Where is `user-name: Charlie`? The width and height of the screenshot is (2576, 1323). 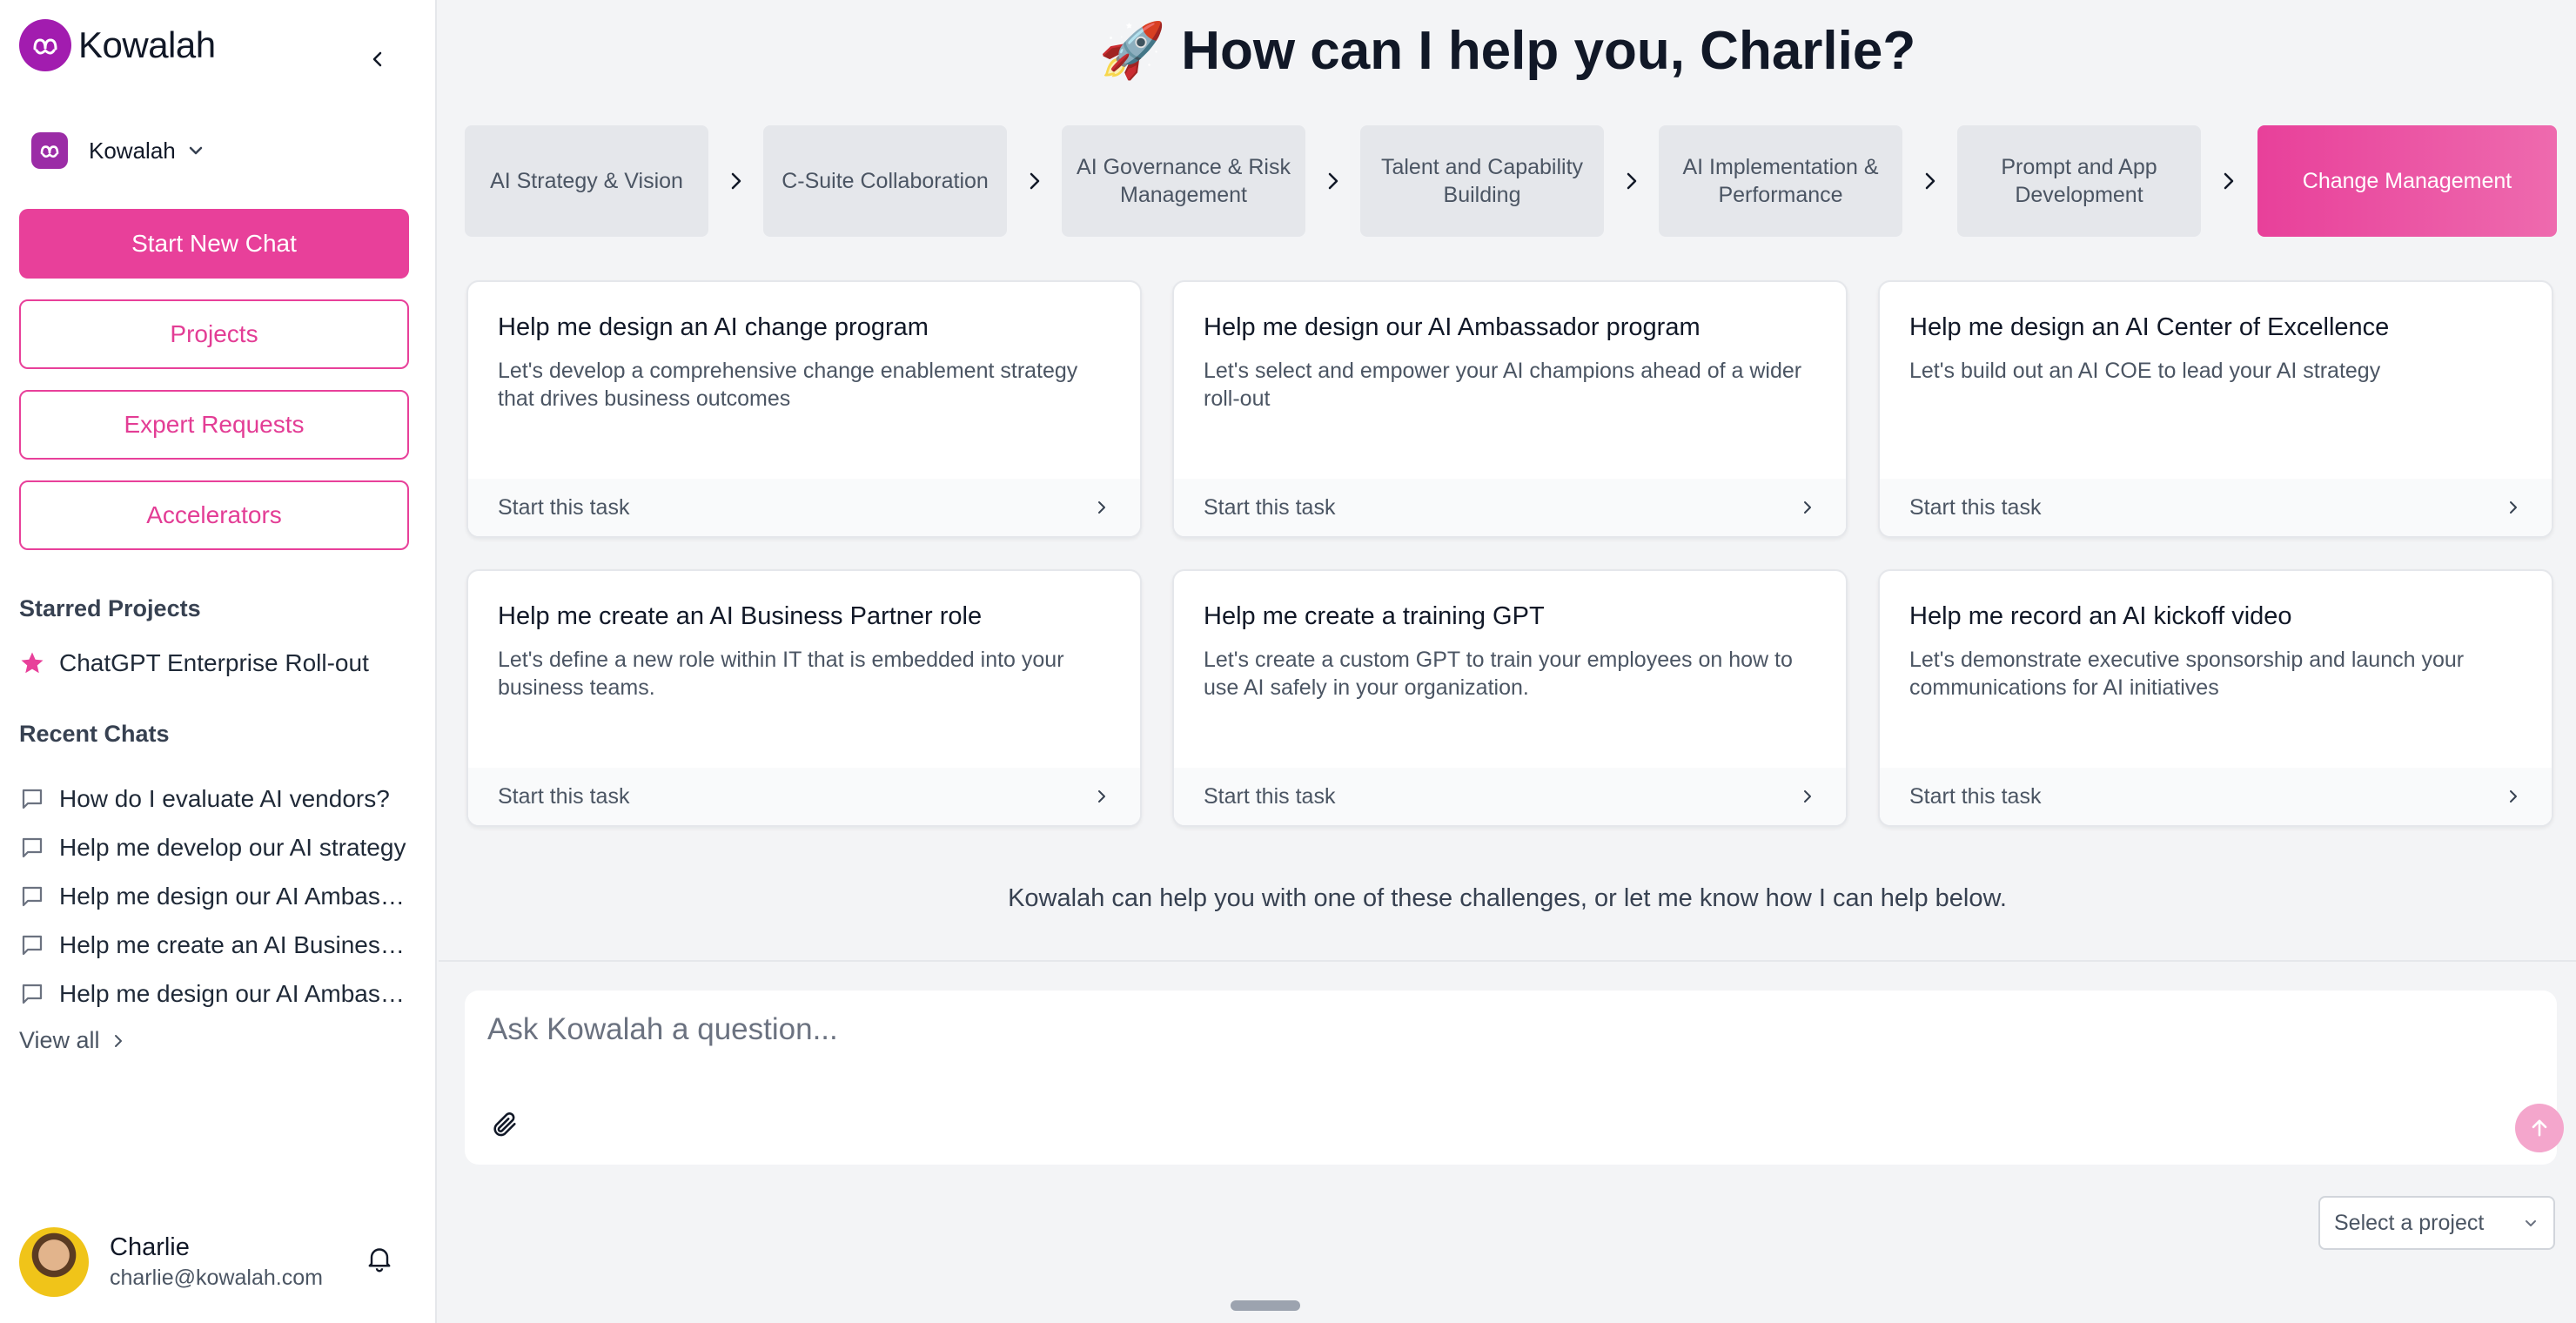
user-name: Charlie is located at coordinates (150, 1247).